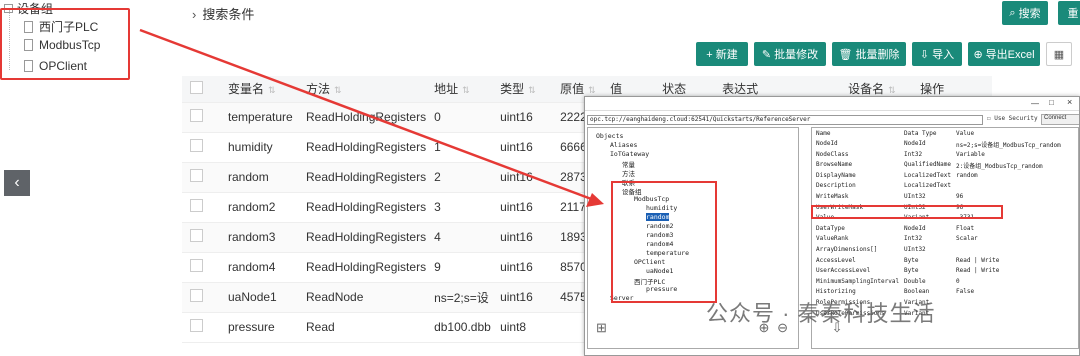  Describe the element at coordinates (837, 327) in the screenshot. I see `download-icon: ⇩` at that location.